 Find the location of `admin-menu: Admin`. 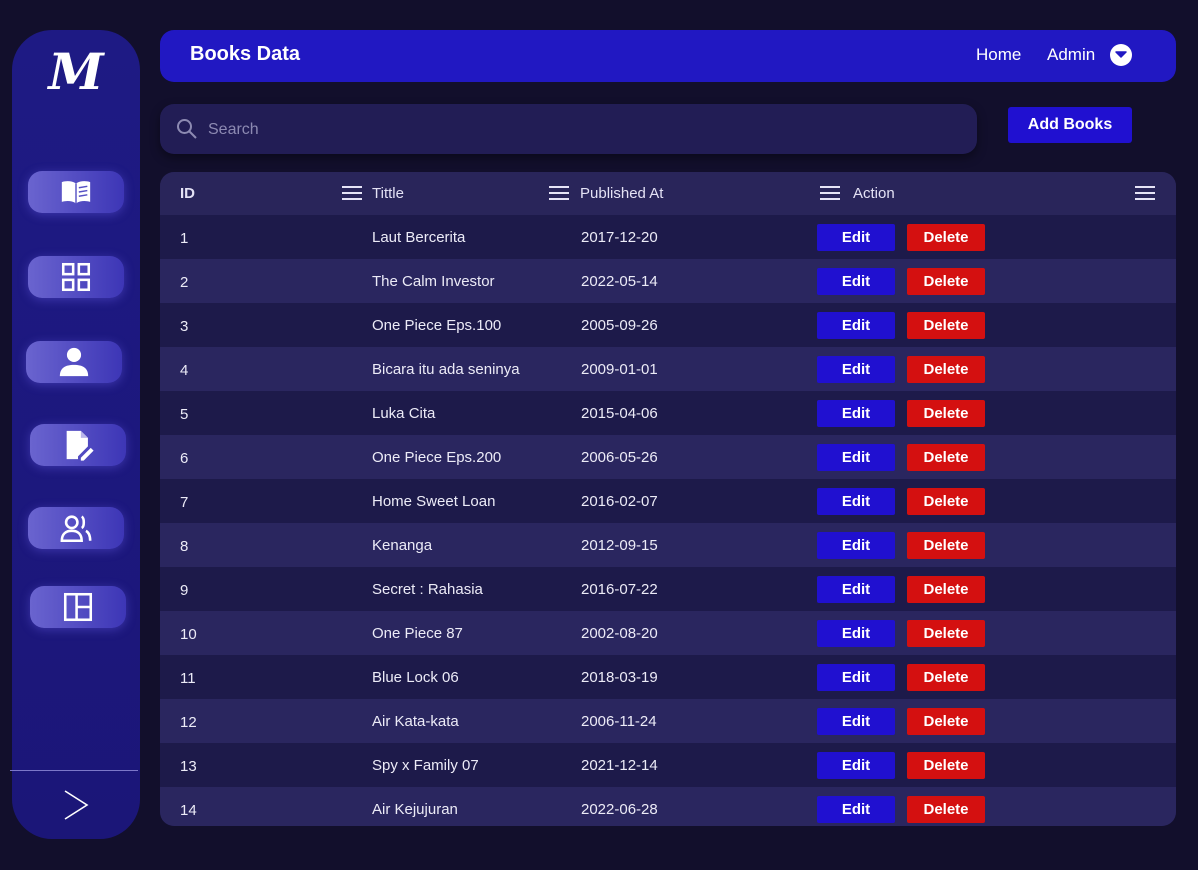

admin-menu: Admin is located at coordinates (1071, 55).